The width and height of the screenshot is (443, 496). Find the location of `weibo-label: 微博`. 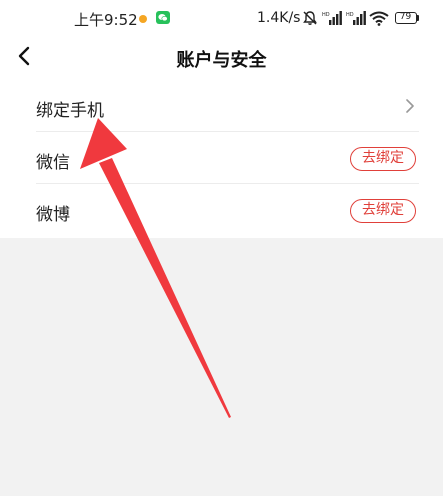

weibo-label: 微博 is located at coordinates (53, 215).